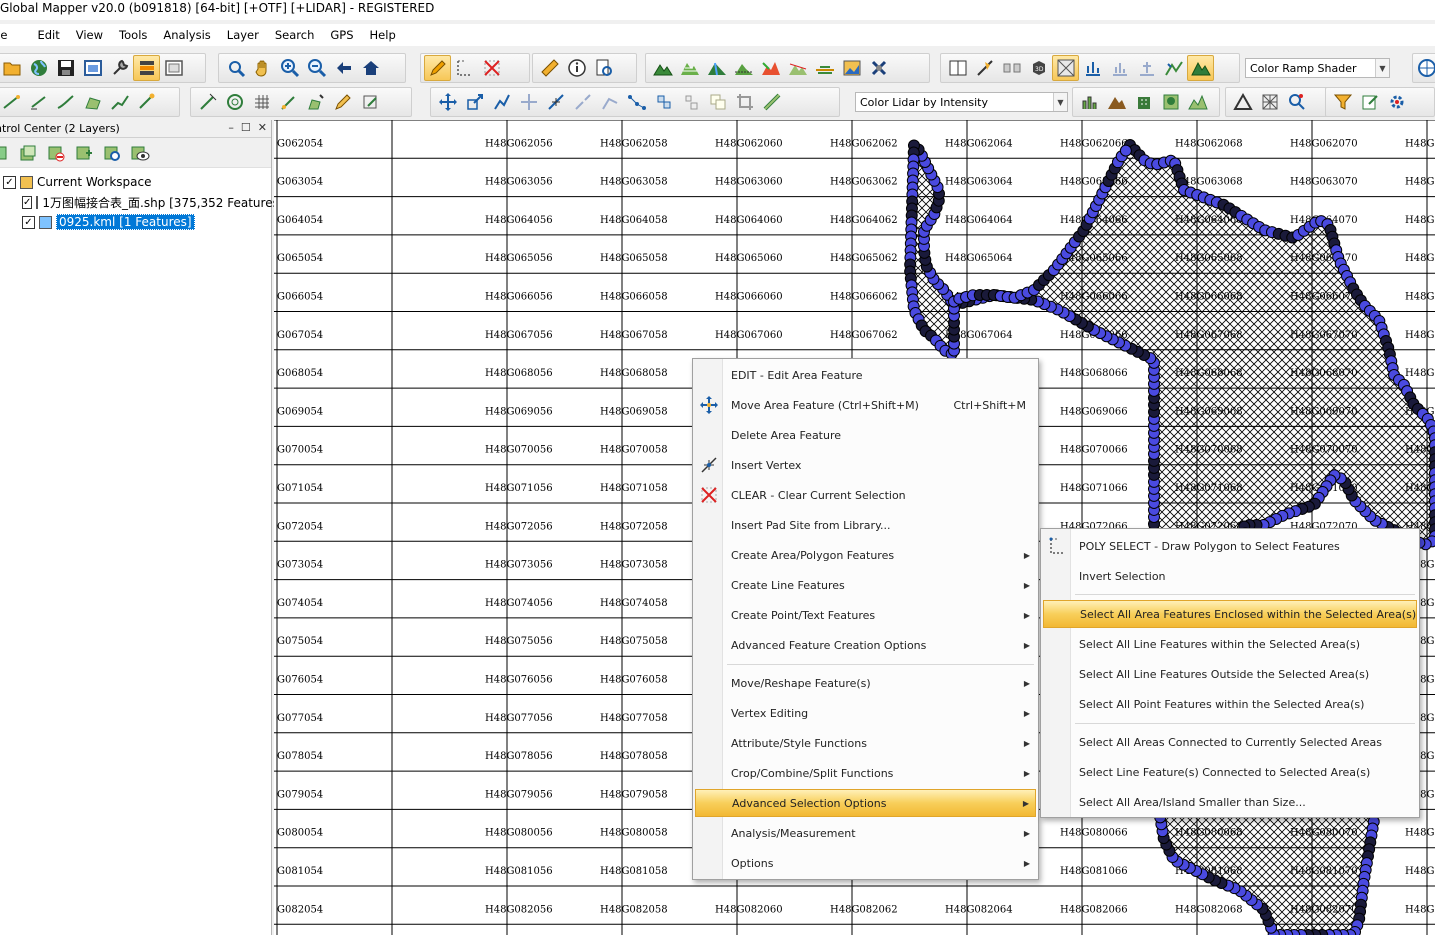 This screenshot has width=1435, height=935. Describe the element at coordinates (186, 35) in the screenshot. I see `menu-analysis: Analysis` at that location.